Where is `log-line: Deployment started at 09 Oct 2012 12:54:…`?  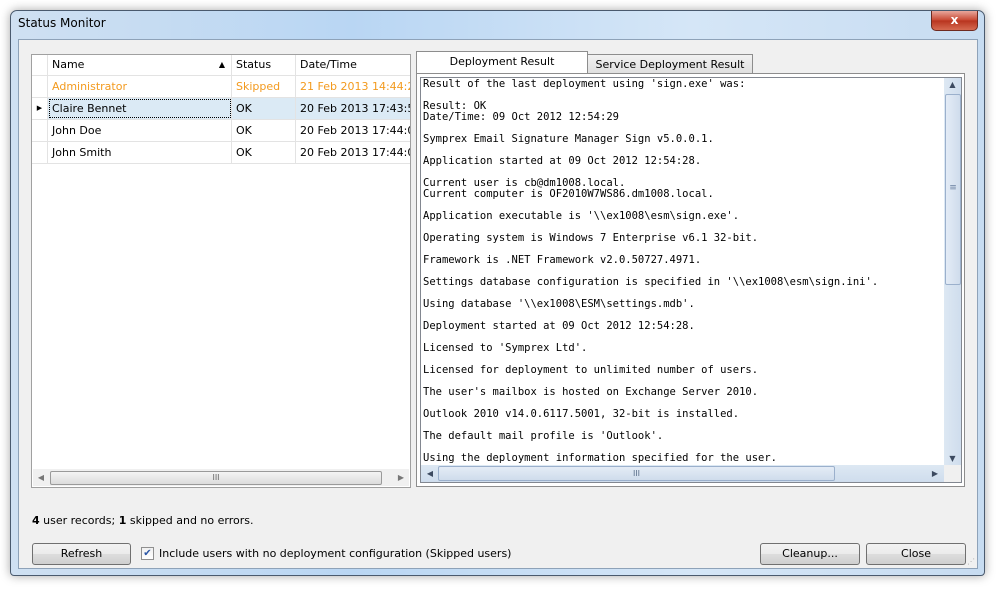 log-line: Deployment started at 09 Oct 2012 12:54:… is located at coordinates (559, 326).